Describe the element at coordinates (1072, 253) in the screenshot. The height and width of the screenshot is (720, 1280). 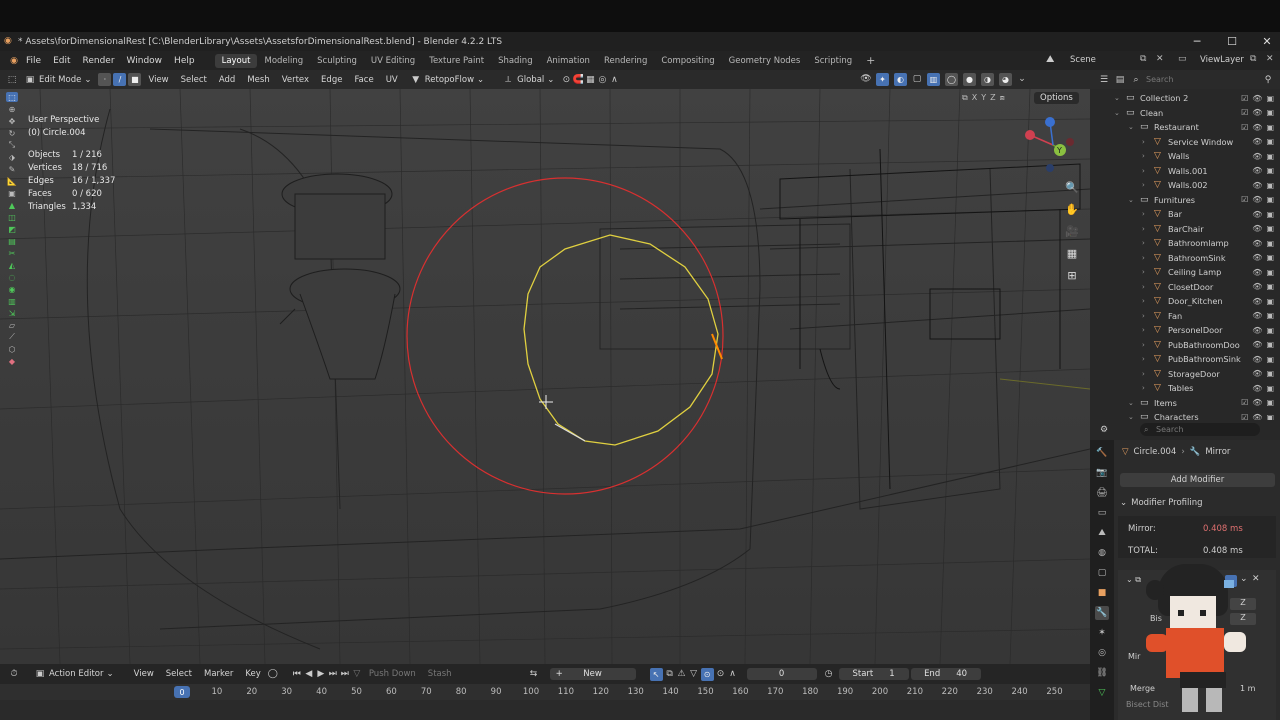
I see `ortho-toggle-icon: ▦` at that location.